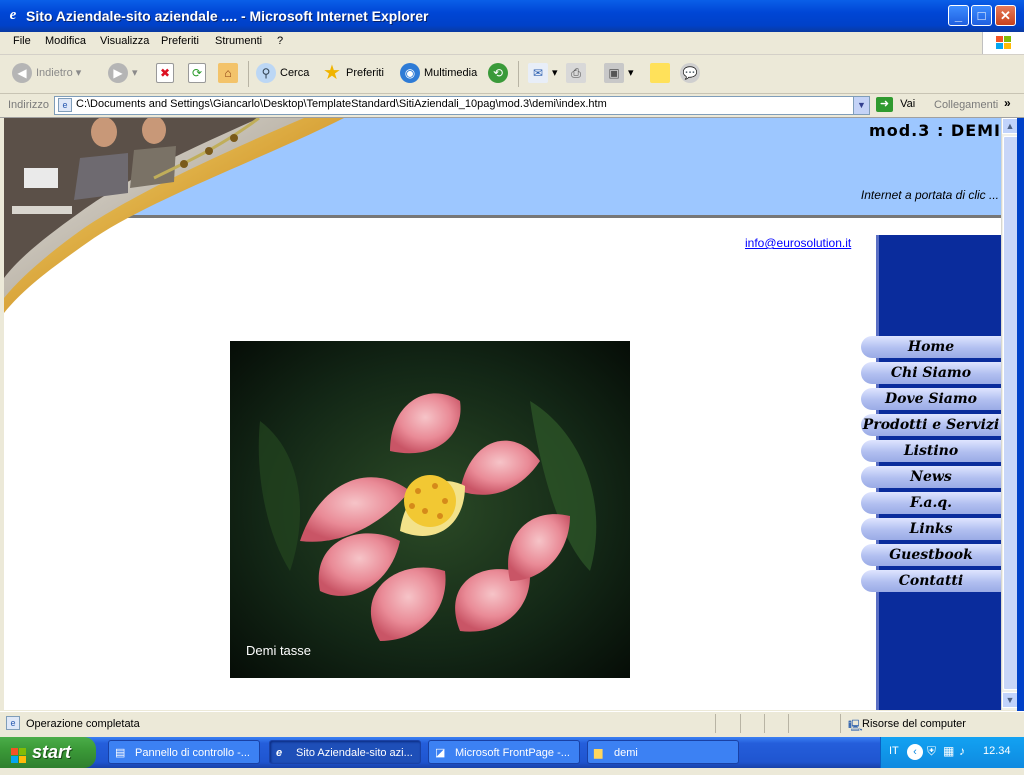 The width and height of the screenshot is (1024, 775). Describe the element at coordinates (19, 754) in the screenshot. I see `windows-flag-icon` at that location.